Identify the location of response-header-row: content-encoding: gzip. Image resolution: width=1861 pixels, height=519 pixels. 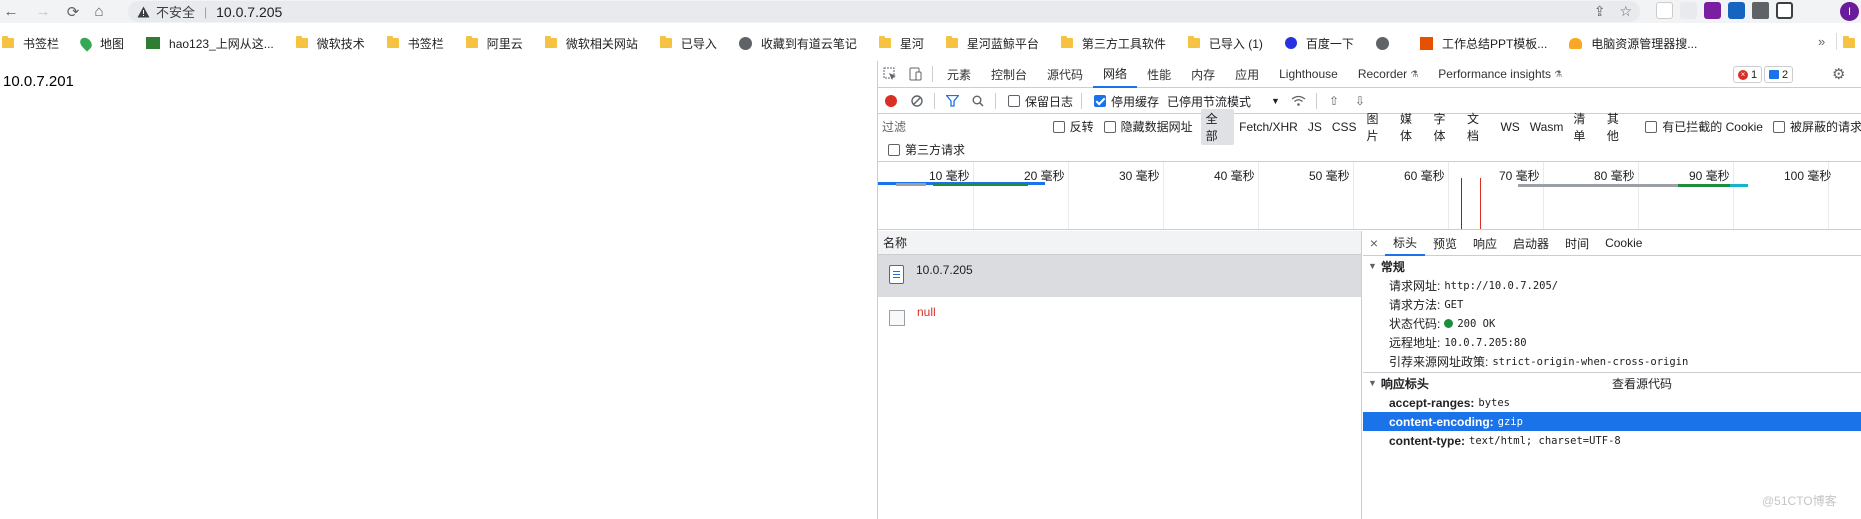
(1612, 421).